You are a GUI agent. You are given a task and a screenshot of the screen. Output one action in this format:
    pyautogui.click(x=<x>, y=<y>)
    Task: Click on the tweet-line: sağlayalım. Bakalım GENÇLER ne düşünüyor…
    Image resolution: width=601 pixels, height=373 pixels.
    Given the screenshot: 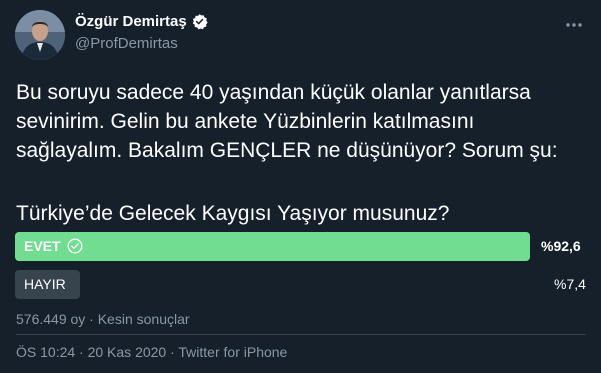 What is the action you would take?
    pyautogui.click(x=287, y=150)
    